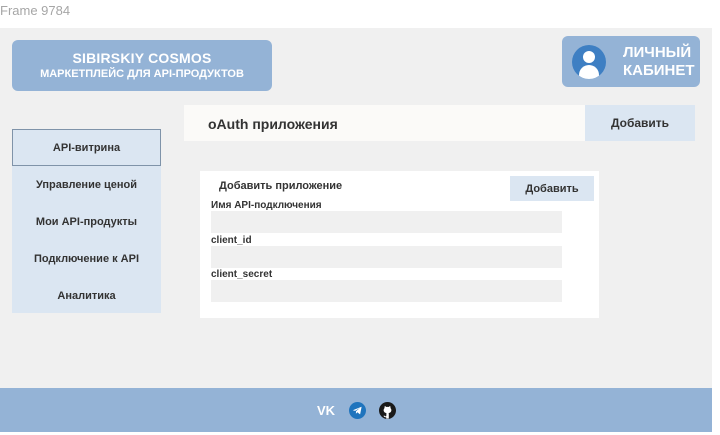 The image size is (720, 435). What do you see at coordinates (387, 410) in the screenshot?
I see `github-icon` at bounding box center [387, 410].